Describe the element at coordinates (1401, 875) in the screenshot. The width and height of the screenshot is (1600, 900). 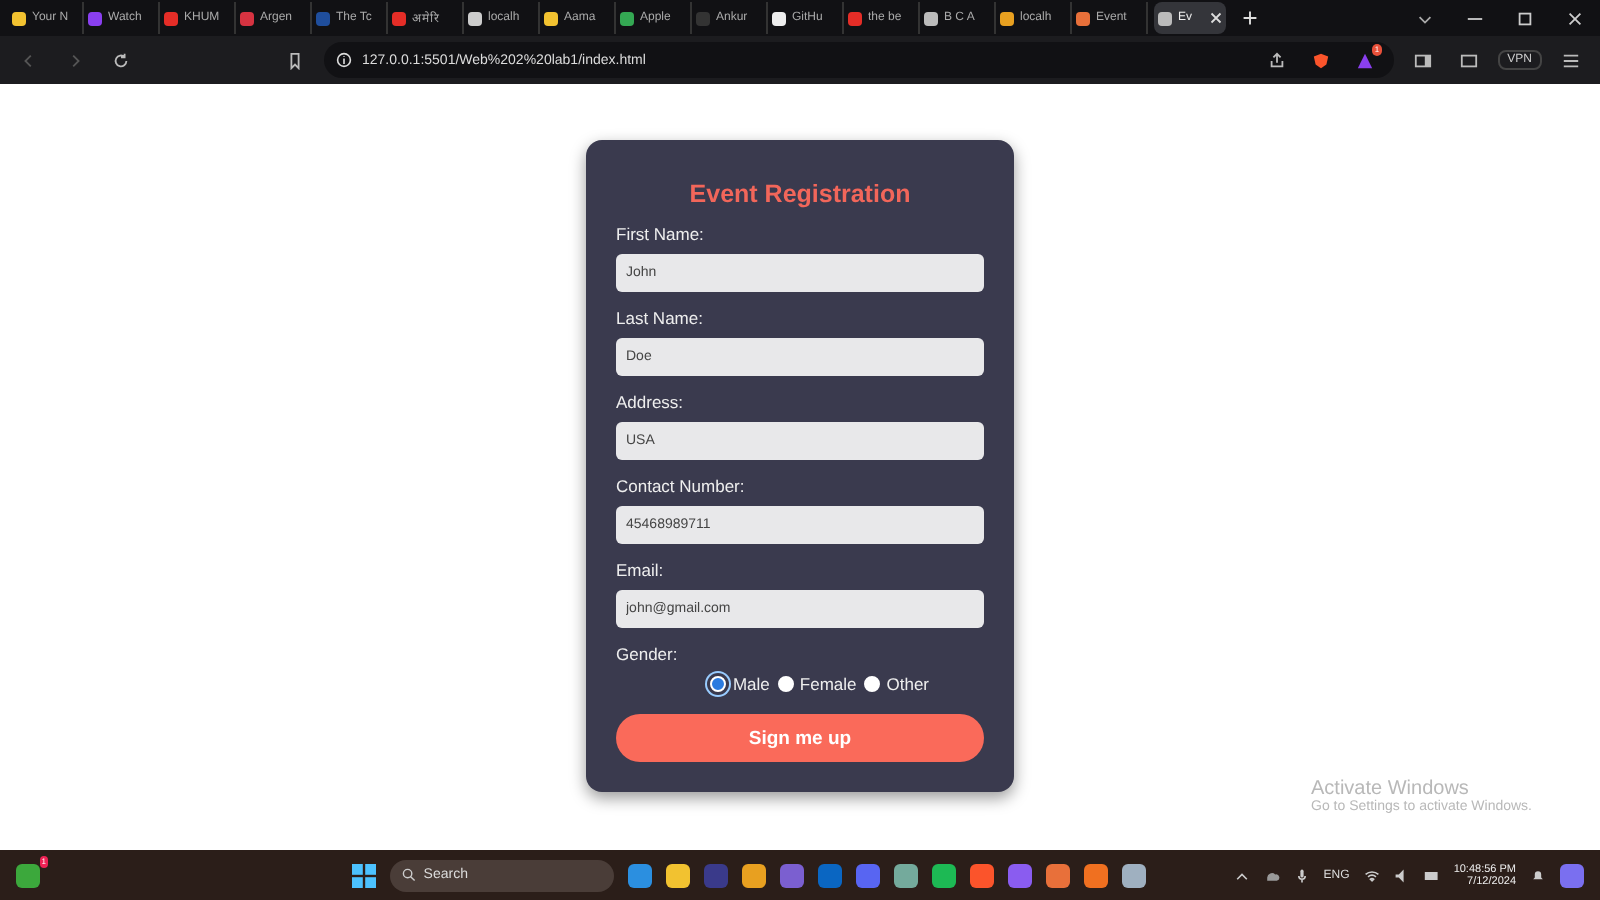
I see `speaker-icon` at that location.